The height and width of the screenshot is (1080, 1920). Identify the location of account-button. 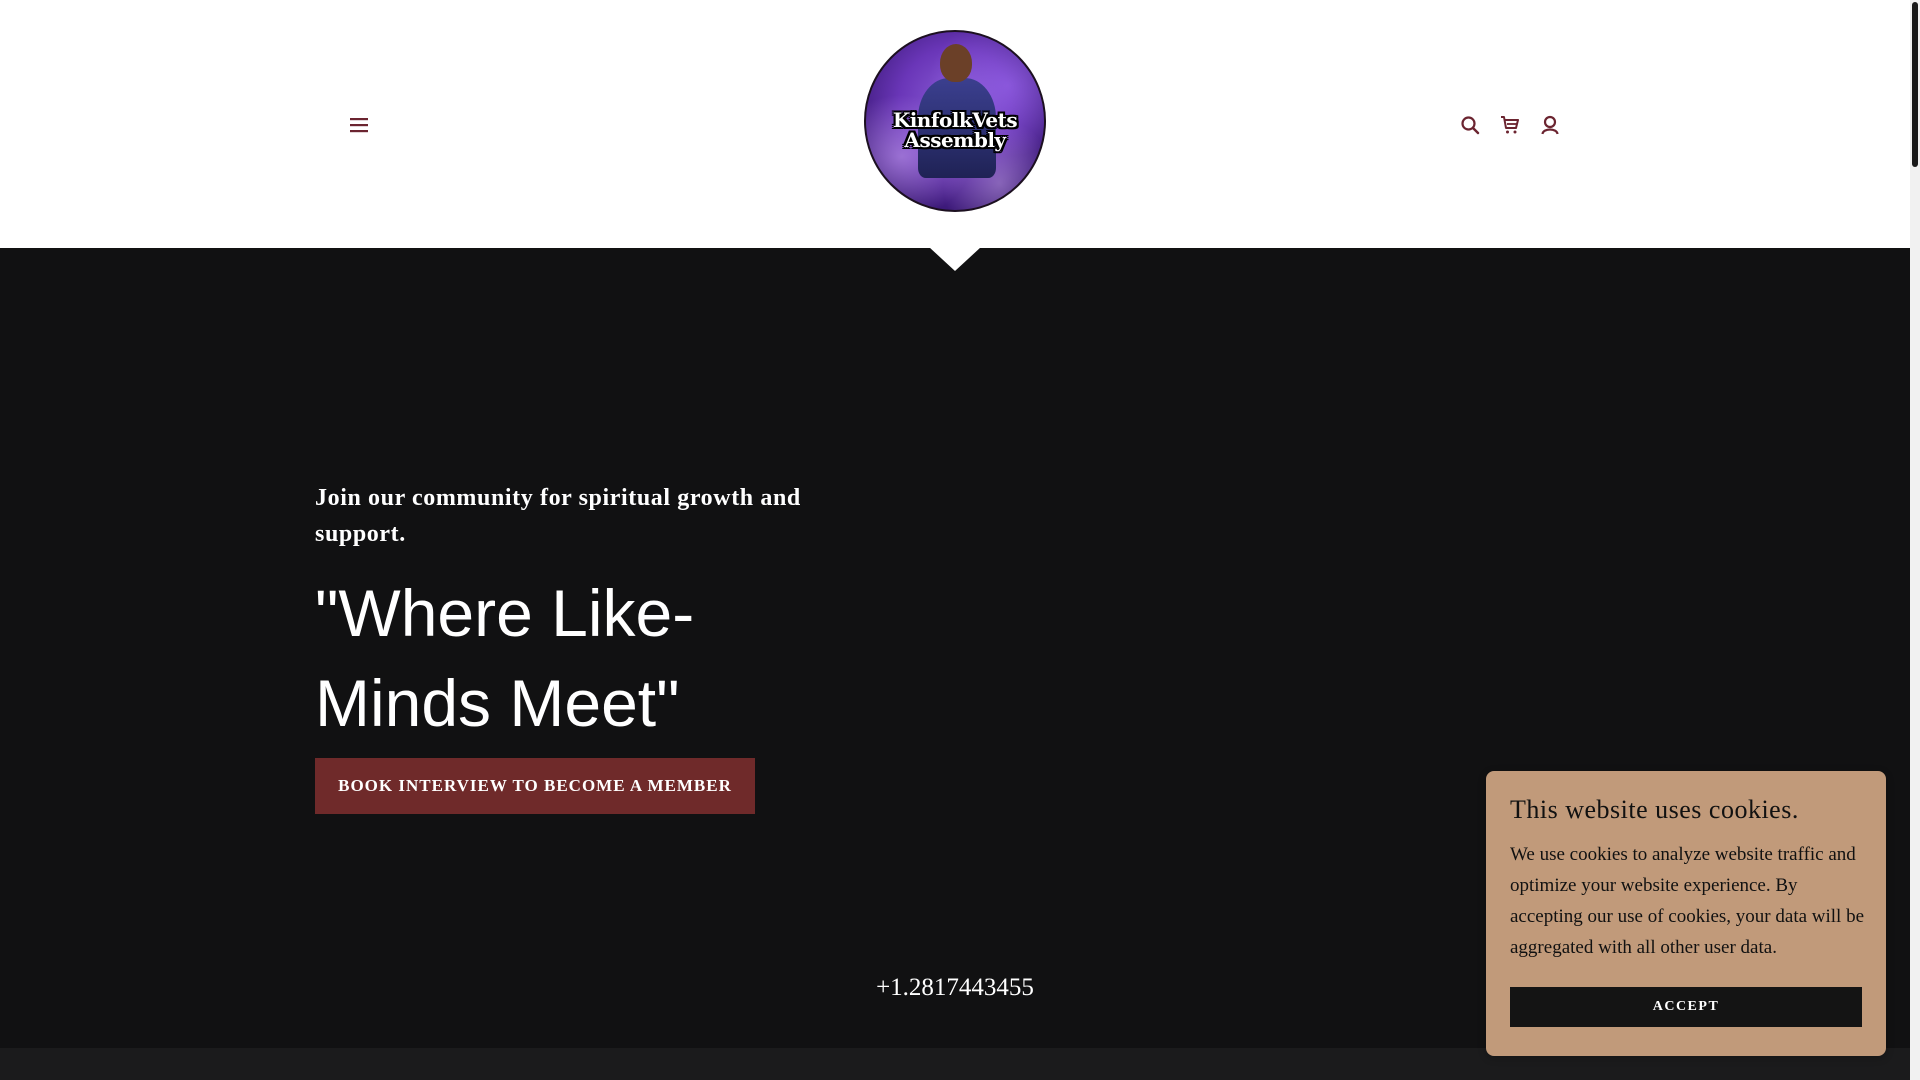
(1550, 125).